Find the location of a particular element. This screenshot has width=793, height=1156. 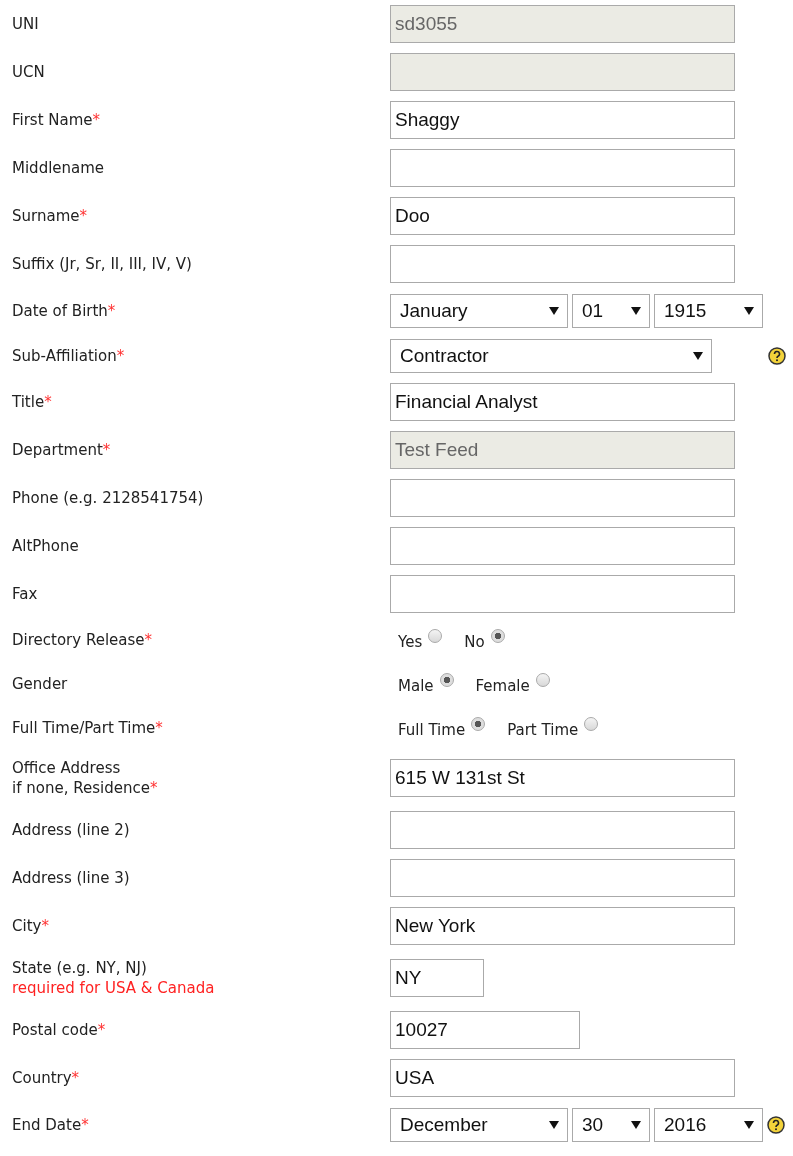

field-label: Fax is located at coordinates (25, 594).